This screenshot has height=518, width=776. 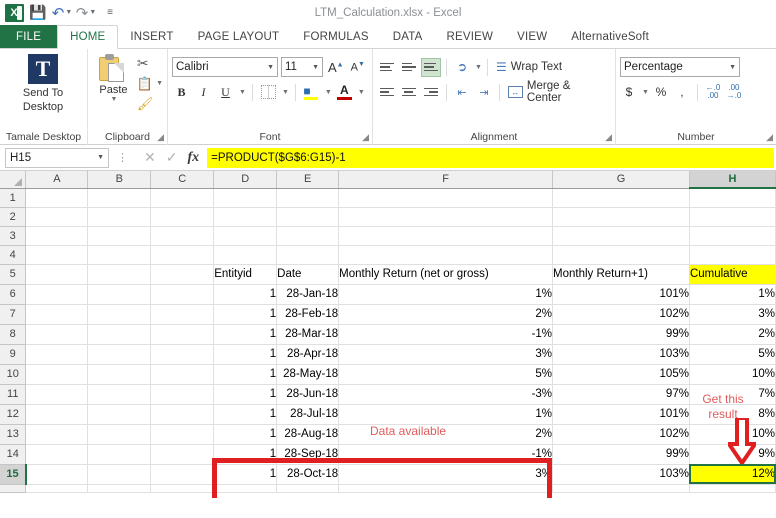 I want to click on select-all-corner-button, so click(x=13, y=180).